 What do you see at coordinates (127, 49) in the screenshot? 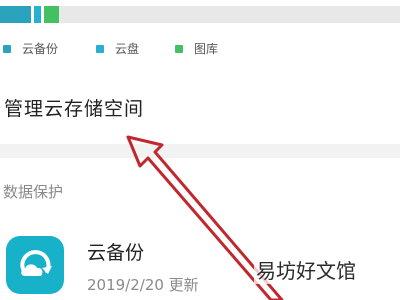
I see `legend-label: 云盘` at bounding box center [127, 49].